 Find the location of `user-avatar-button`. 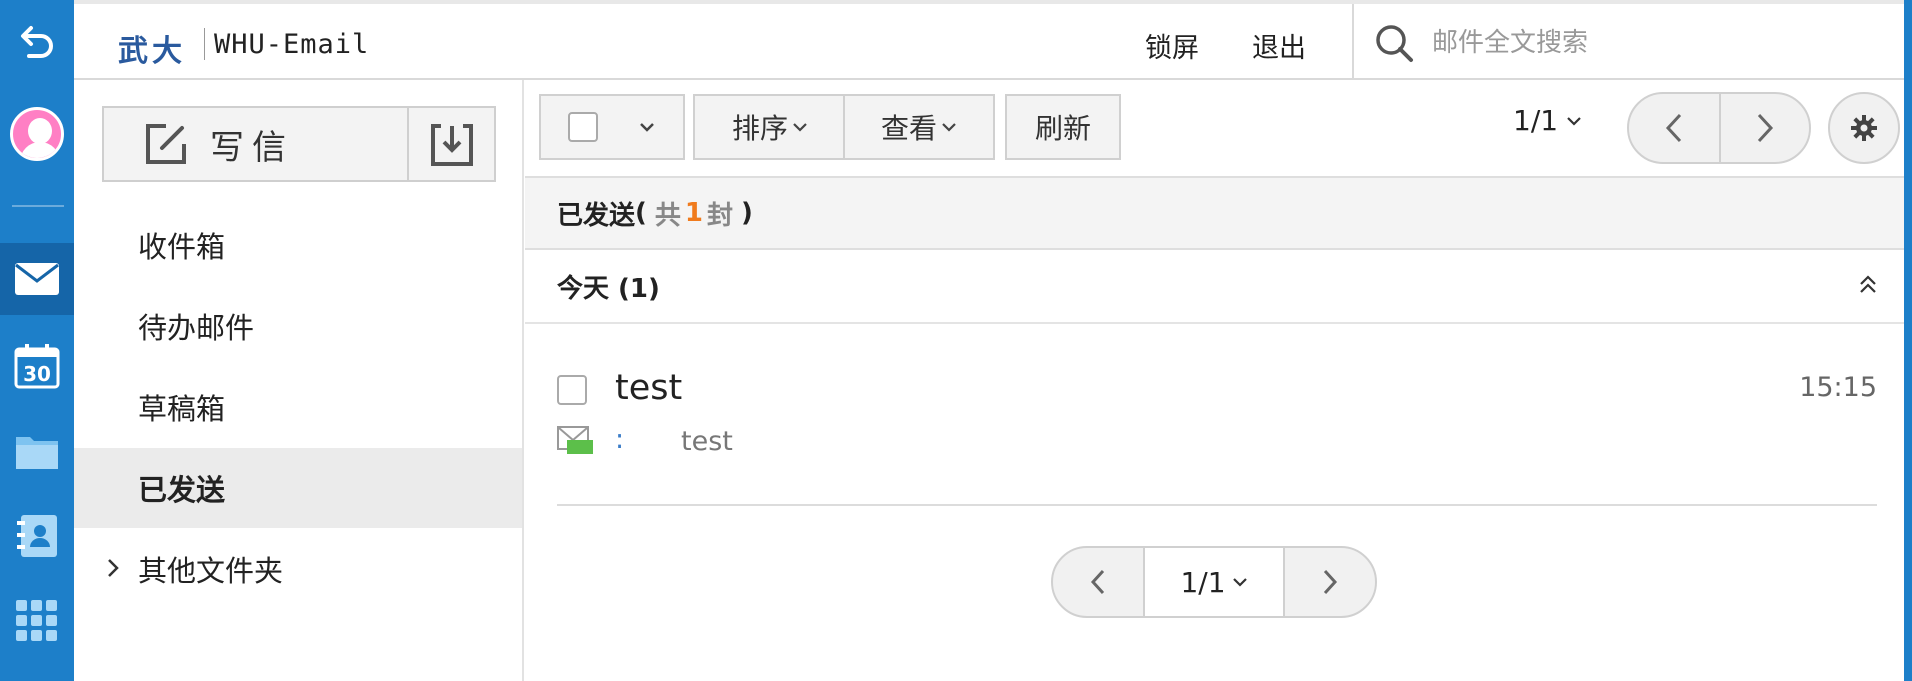

user-avatar-button is located at coordinates (37, 134).